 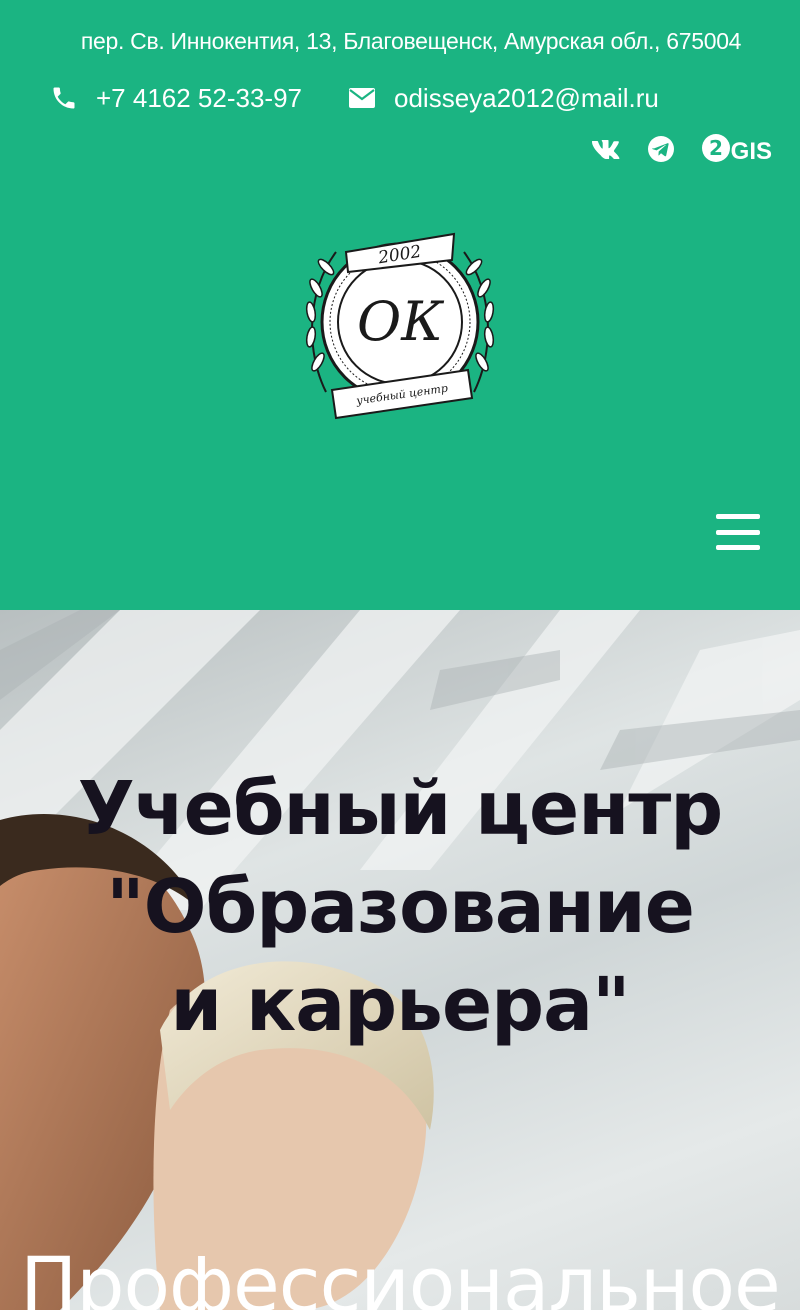 I want to click on phone-number: +7 4162 52-33-97, so click(x=199, y=97).